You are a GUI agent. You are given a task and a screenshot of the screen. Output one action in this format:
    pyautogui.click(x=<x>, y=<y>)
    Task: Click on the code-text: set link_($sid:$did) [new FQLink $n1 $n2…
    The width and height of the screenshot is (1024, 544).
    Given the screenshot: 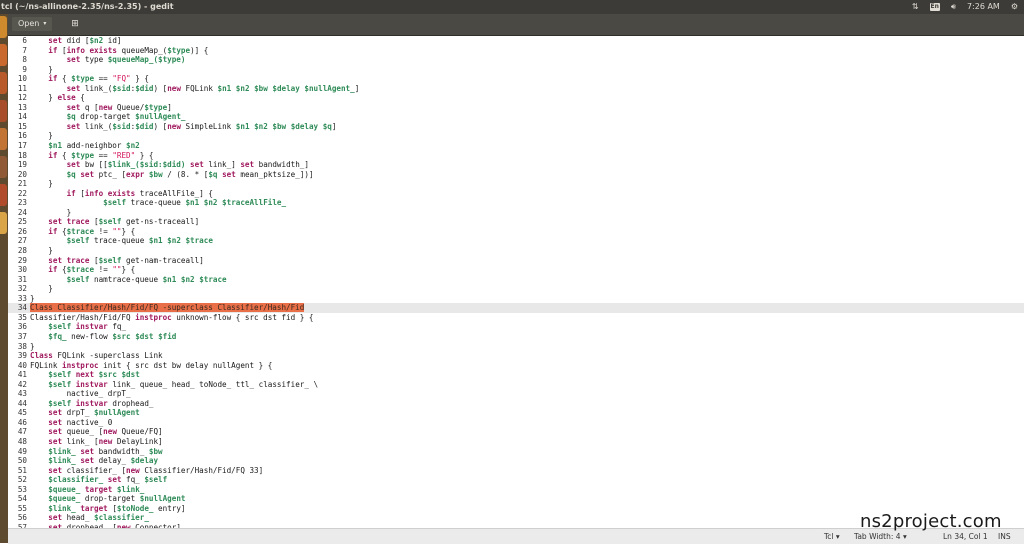 What is the action you would take?
    pyautogui.click(x=193, y=89)
    